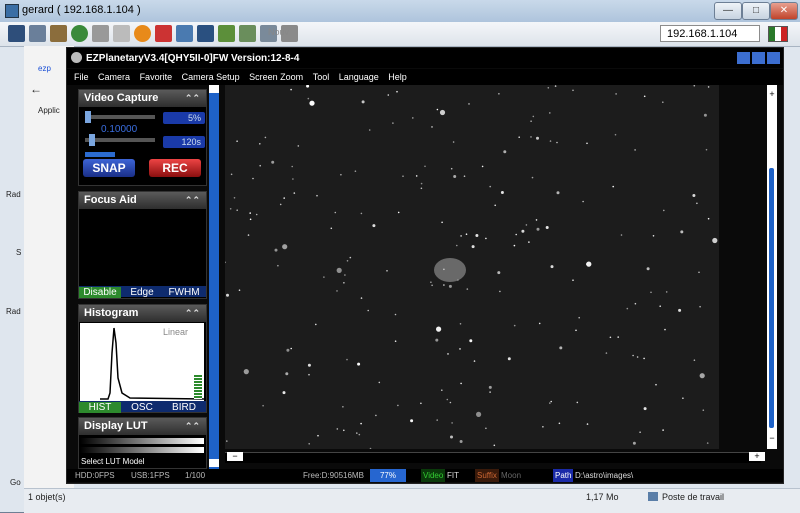 This screenshot has height=513, width=800. Describe the element at coordinates (758, 58) in the screenshot. I see `ez-restore-icon` at that location.